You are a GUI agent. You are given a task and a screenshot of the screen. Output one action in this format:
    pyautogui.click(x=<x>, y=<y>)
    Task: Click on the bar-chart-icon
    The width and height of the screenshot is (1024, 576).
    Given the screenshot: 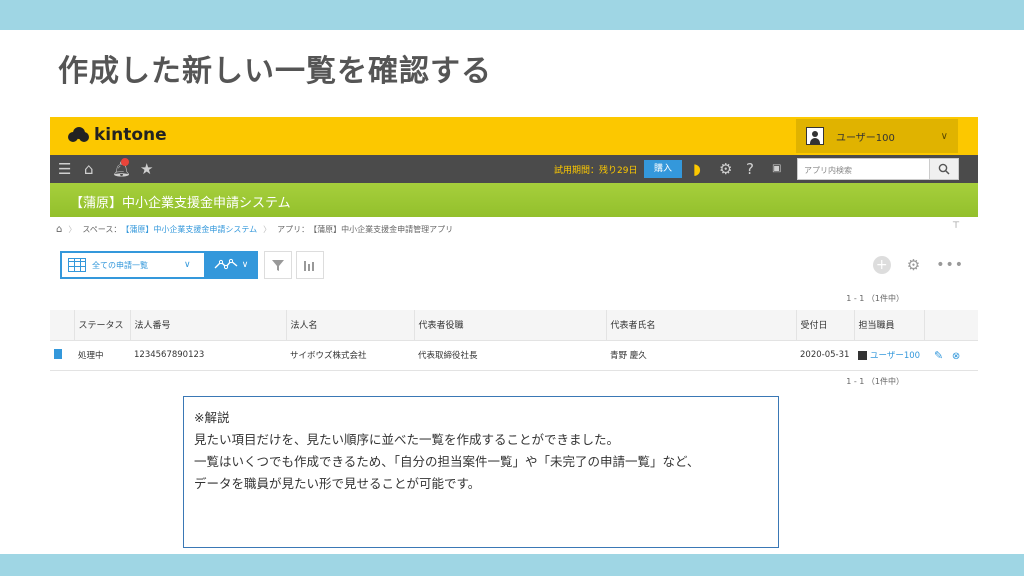 What is the action you would take?
    pyautogui.click(x=309, y=266)
    